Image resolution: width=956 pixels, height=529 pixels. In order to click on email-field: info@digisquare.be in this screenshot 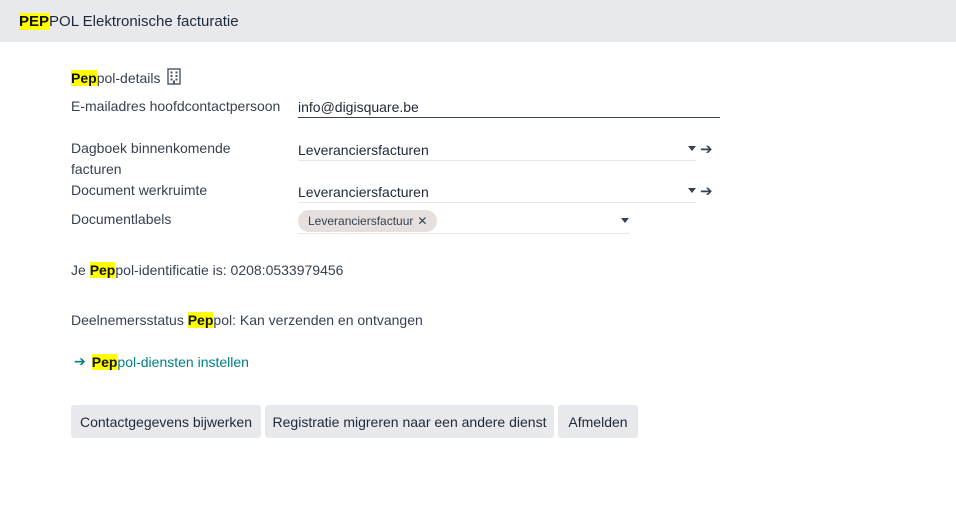, I will do `click(509, 107)`.